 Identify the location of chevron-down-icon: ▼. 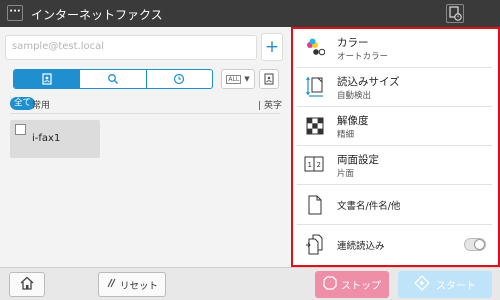
(247, 79).